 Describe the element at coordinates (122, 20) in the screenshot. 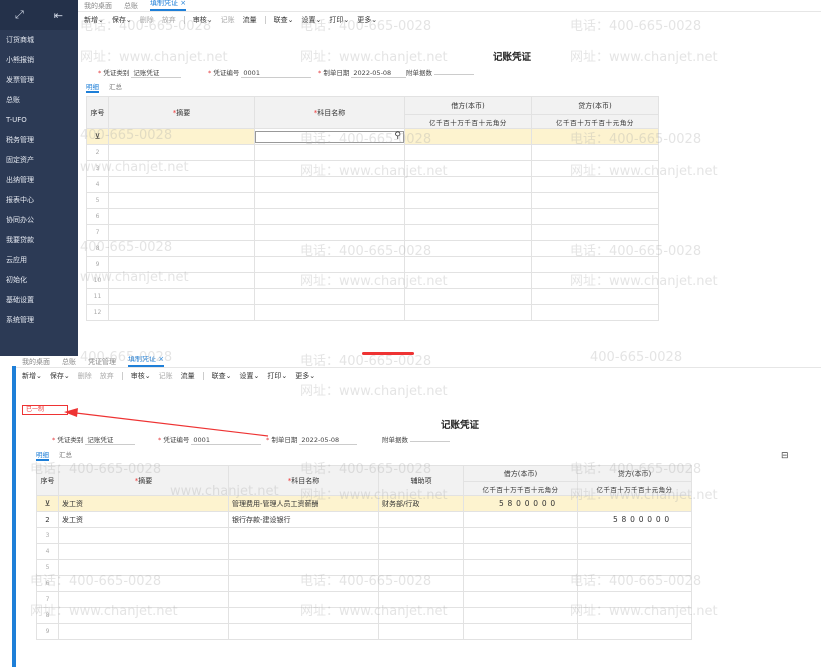

I see `toolbar-button: 保存⌄` at that location.